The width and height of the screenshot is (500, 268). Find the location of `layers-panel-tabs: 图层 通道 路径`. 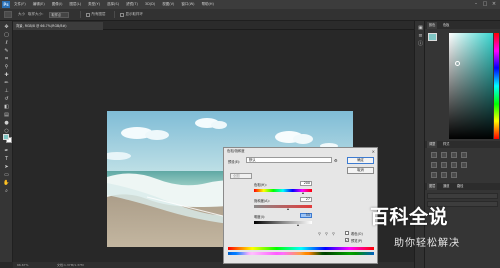

layers-panel-tabs: 图层 通道 路径 is located at coordinates (462, 186).